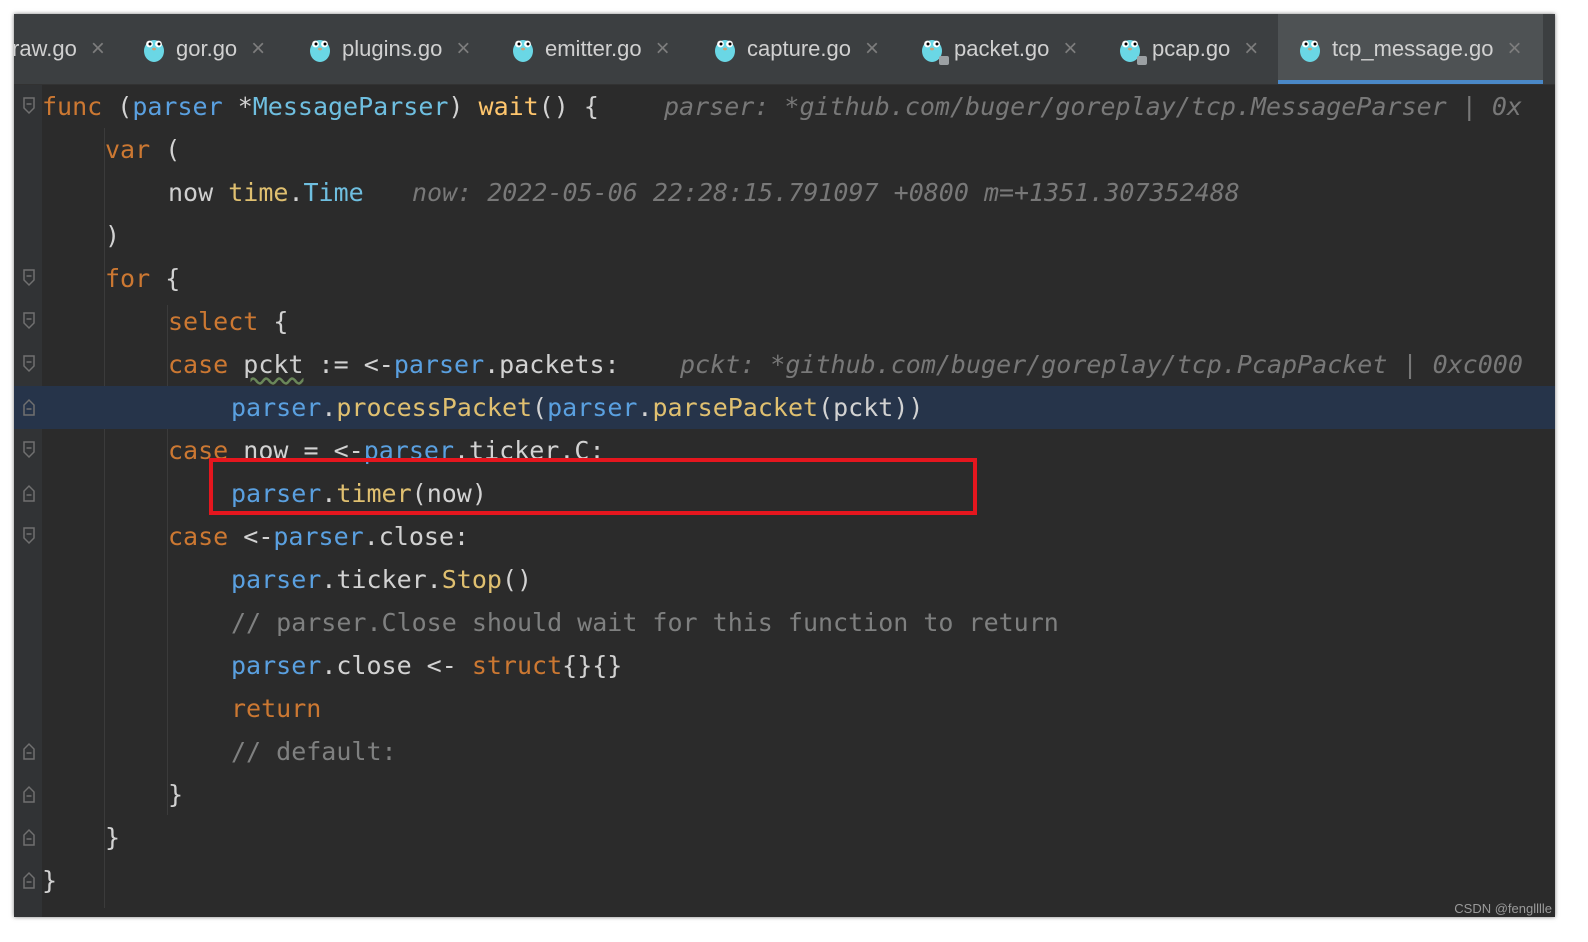 The height and width of the screenshot is (942, 1588). I want to click on tab-label: tcp_message.go, so click(1413, 48).